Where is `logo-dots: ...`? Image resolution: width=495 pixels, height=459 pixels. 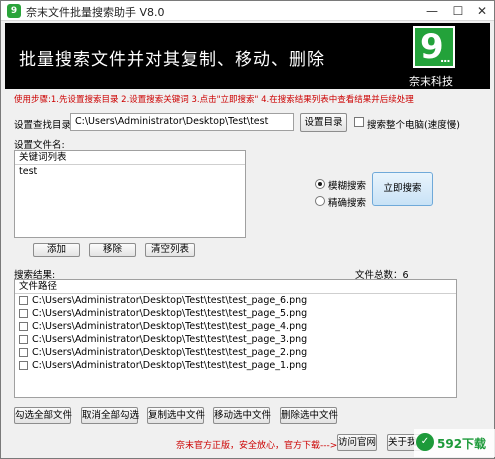 logo-dots: ... is located at coordinates (445, 58).